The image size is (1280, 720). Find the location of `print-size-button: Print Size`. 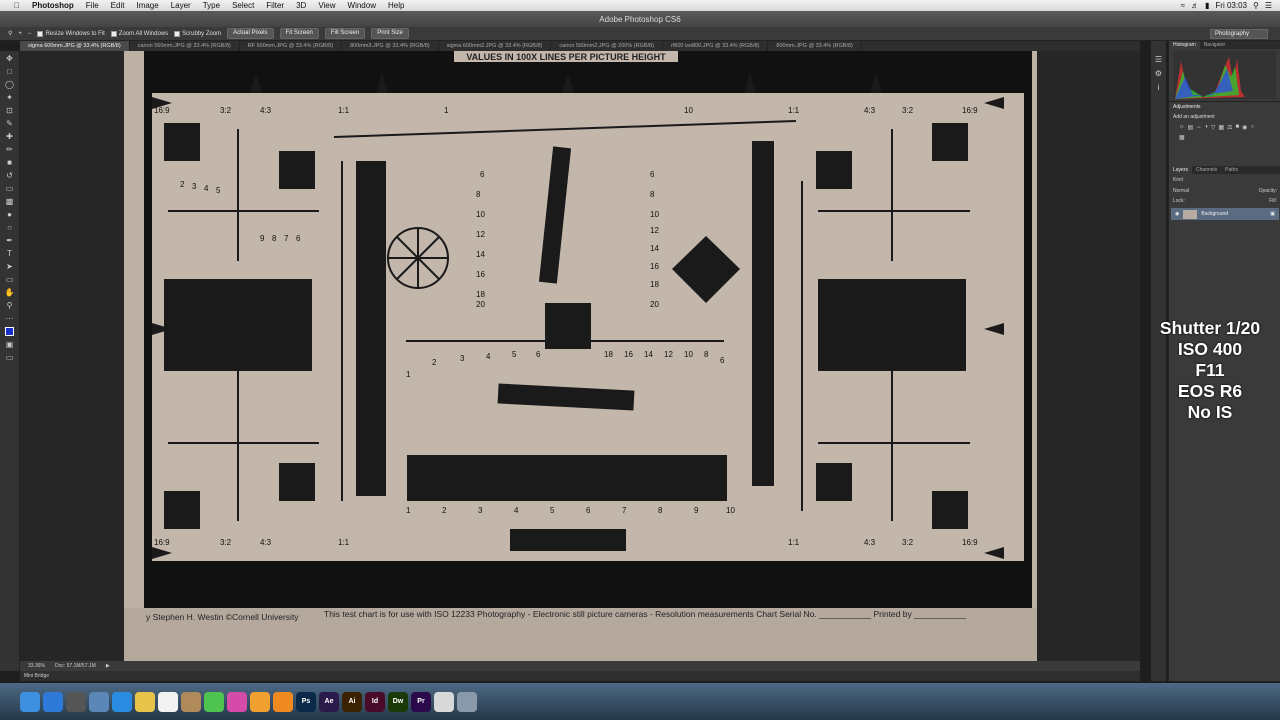

print-size-button: Print Size is located at coordinates (390, 33).